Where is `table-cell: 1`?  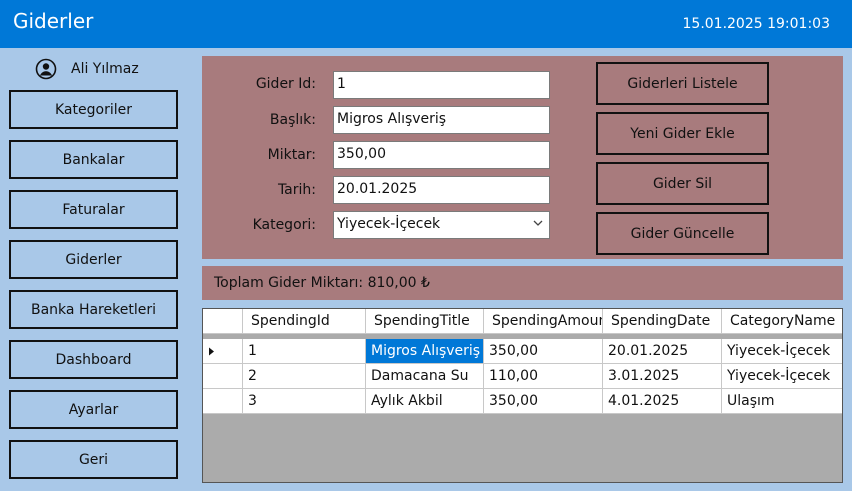
table-cell: 1 is located at coordinates (304, 351).